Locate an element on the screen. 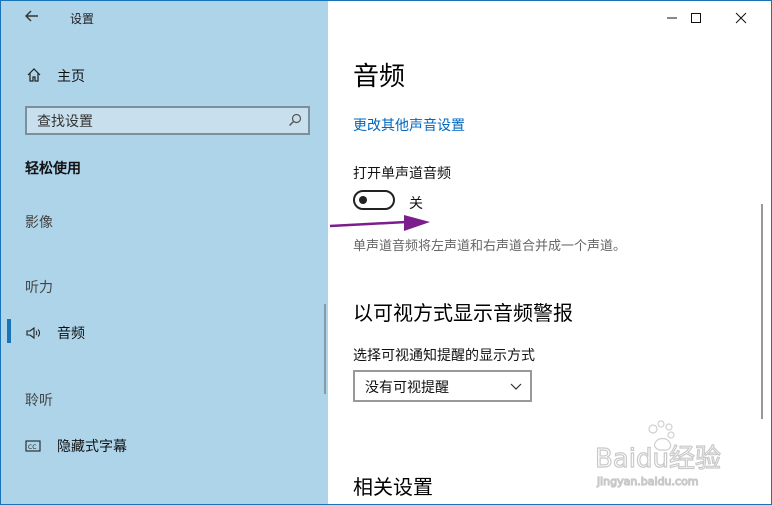 This screenshot has height=505, width=772. mono-audio-description: 单声道音频将左声道和右声道合并成一个声道。 is located at coordinates (490, 246).